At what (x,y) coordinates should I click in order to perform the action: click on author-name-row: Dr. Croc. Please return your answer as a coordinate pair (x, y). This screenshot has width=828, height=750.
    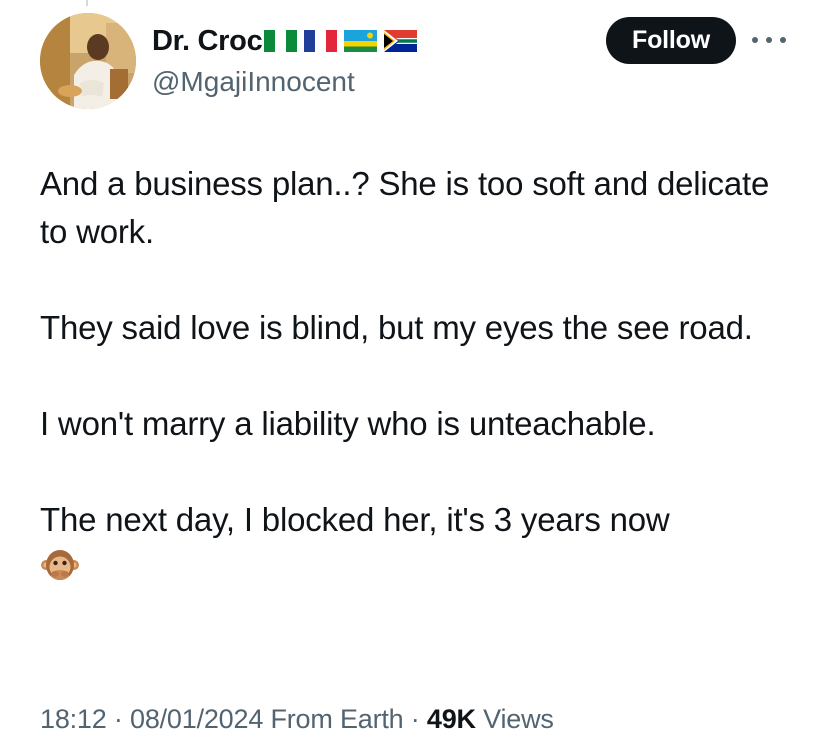
    Looking at the image, I should click on (288, 41).